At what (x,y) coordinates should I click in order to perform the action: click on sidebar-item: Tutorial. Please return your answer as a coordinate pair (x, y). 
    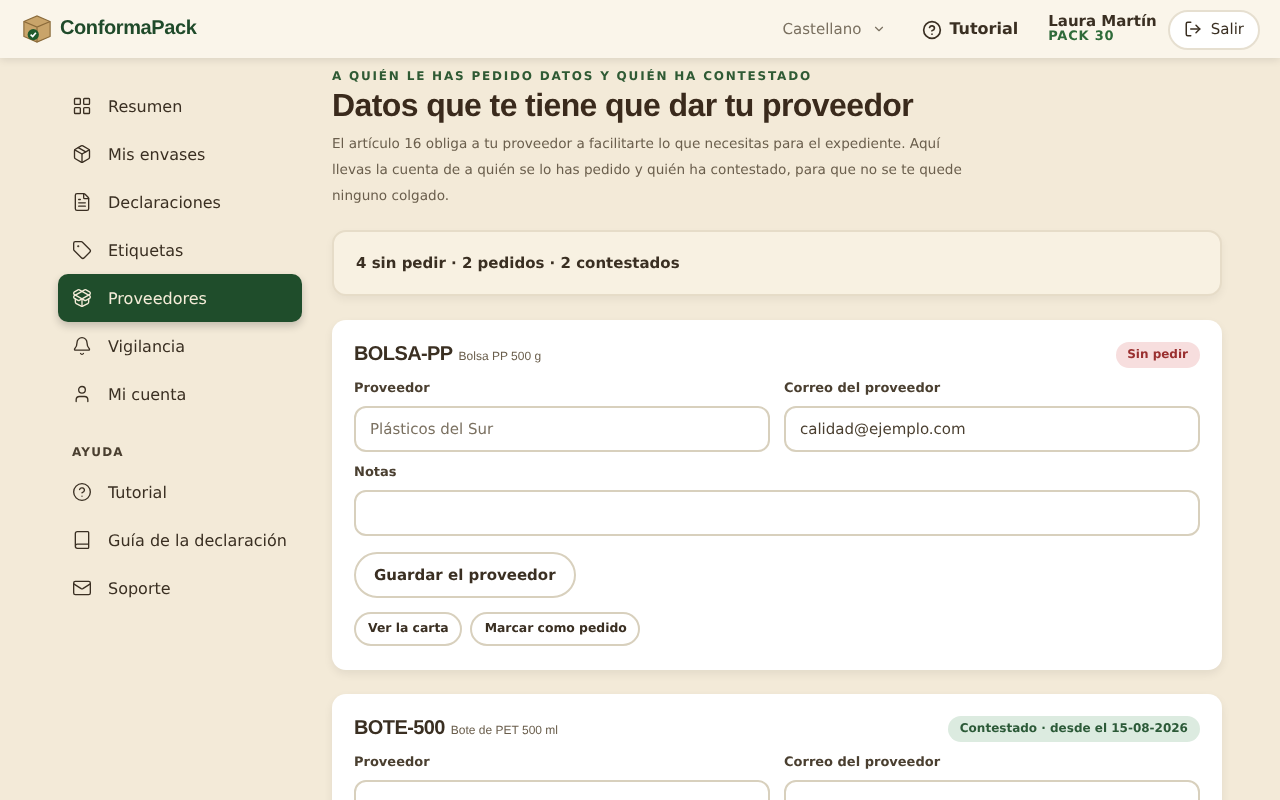
    Looking at the image, I should click on (180, 492).